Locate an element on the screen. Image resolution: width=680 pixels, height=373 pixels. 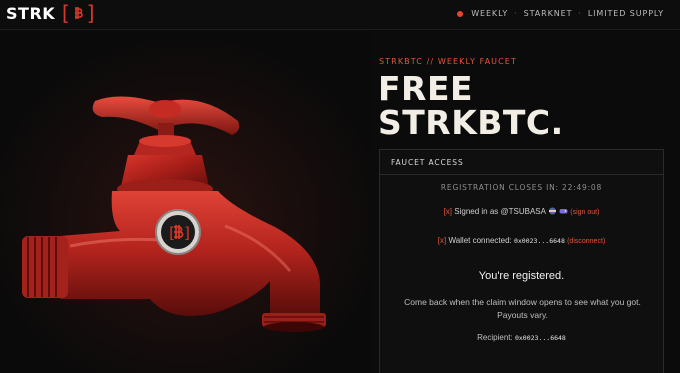
registration-countdown: REGISTRATION CLOSES IN: 22:49:08 is located at coordinates (521, 187).